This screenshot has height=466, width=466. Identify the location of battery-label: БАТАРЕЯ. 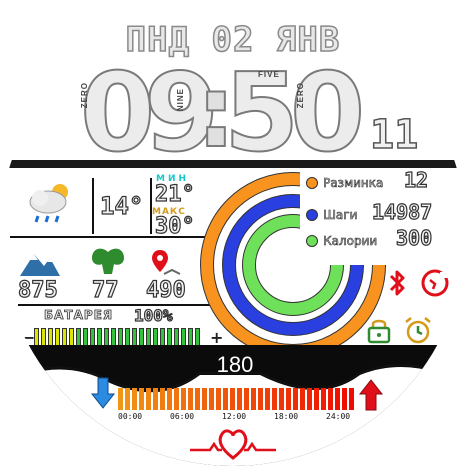
(79, 315).